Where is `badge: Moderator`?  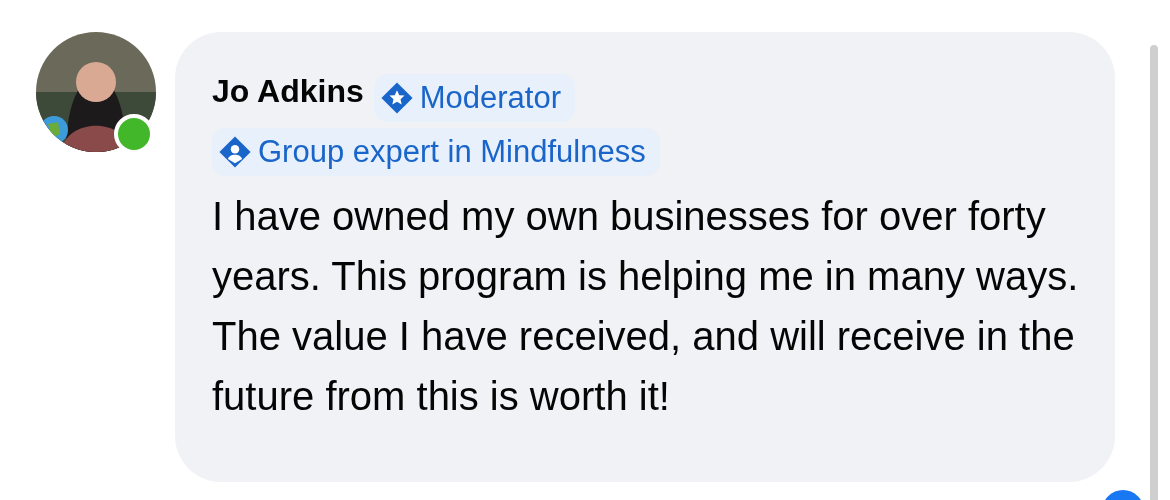 badge: Moderator is located at coordinates (474, 97).